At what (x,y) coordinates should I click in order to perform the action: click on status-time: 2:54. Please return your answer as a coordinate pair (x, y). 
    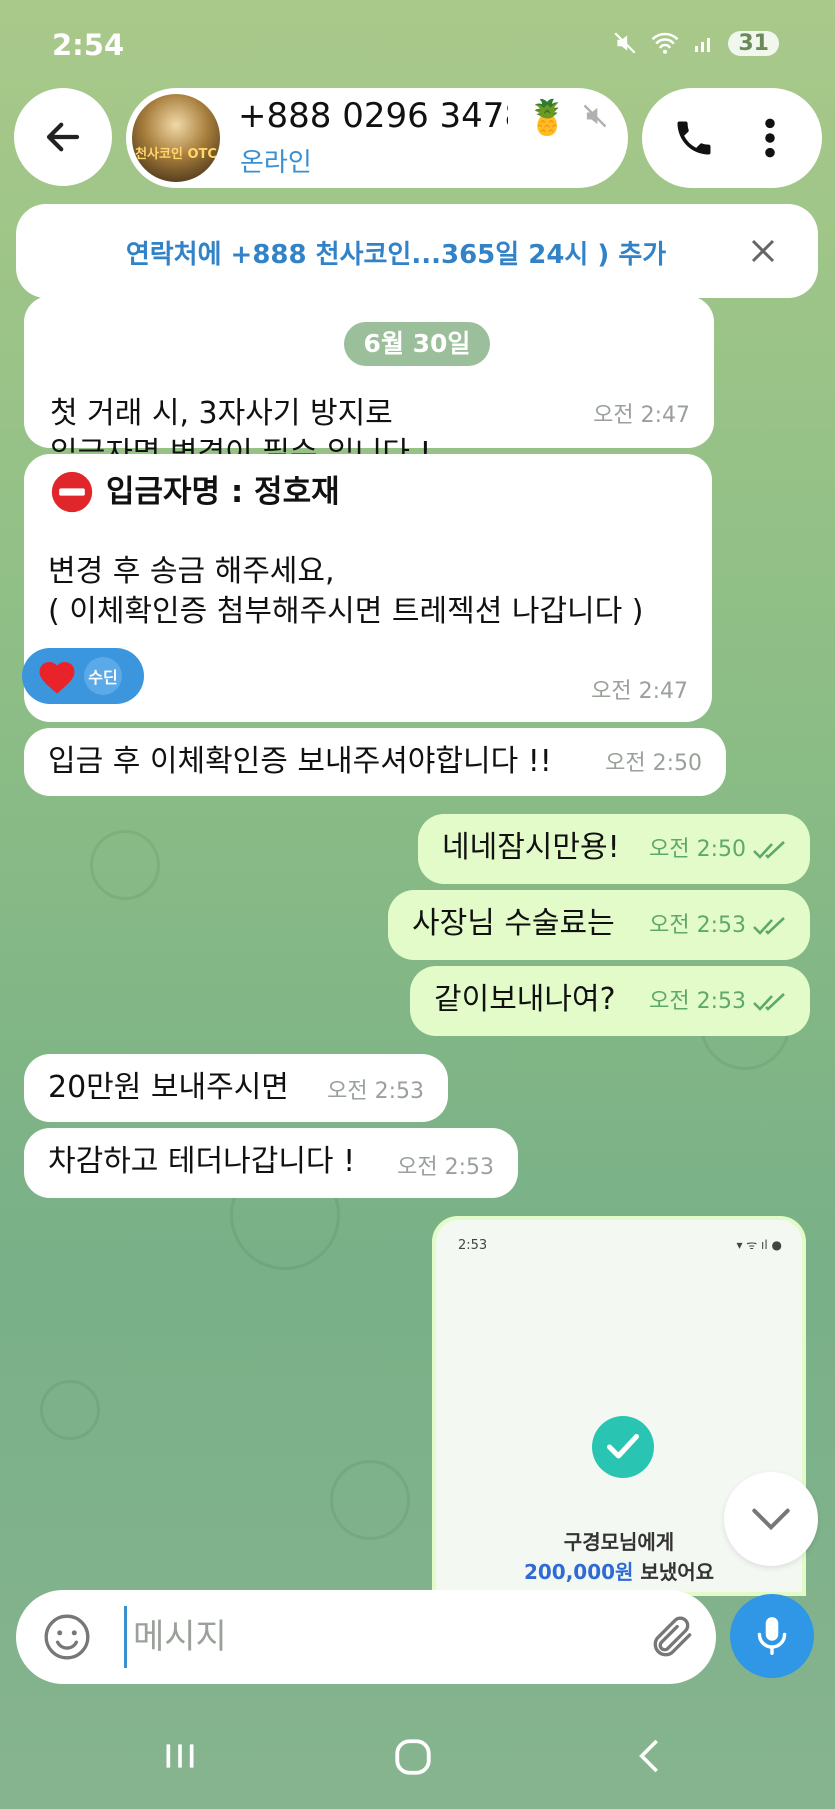
    Looking at the image, I should click on (88, 45).